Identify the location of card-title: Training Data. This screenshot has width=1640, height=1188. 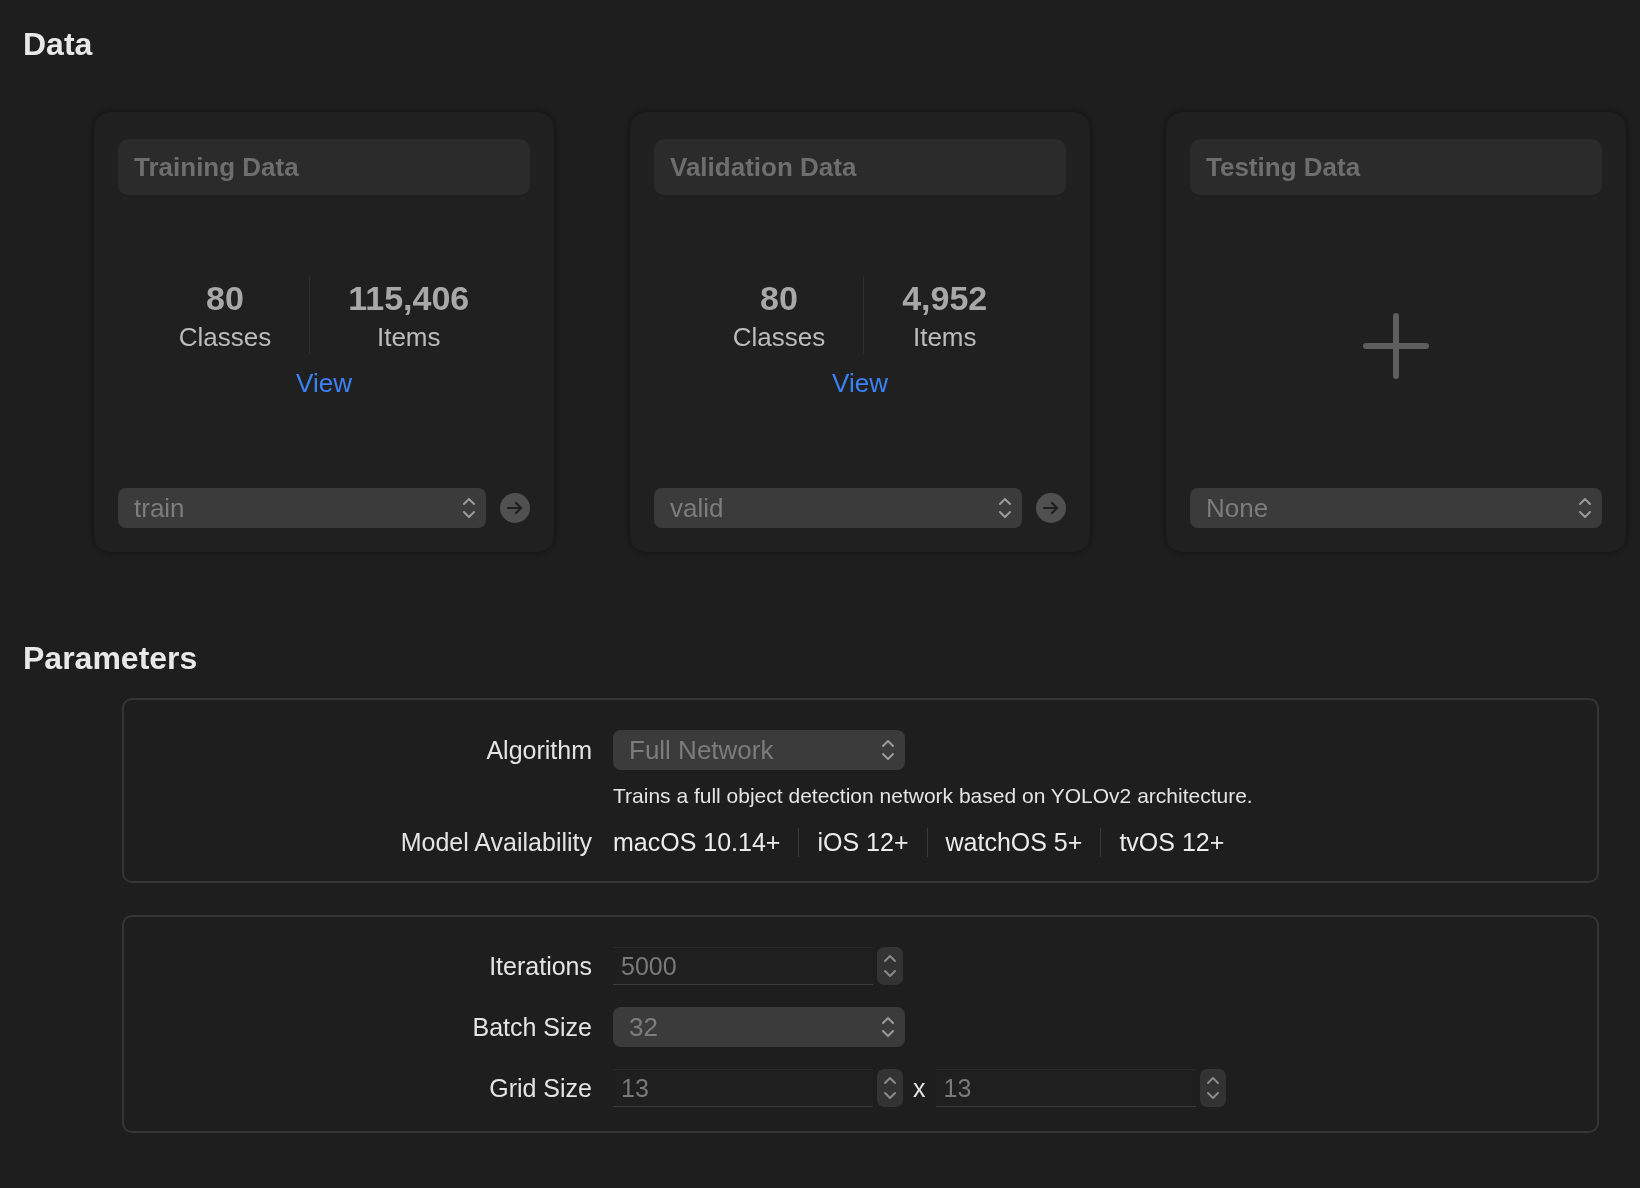
(324, 167).